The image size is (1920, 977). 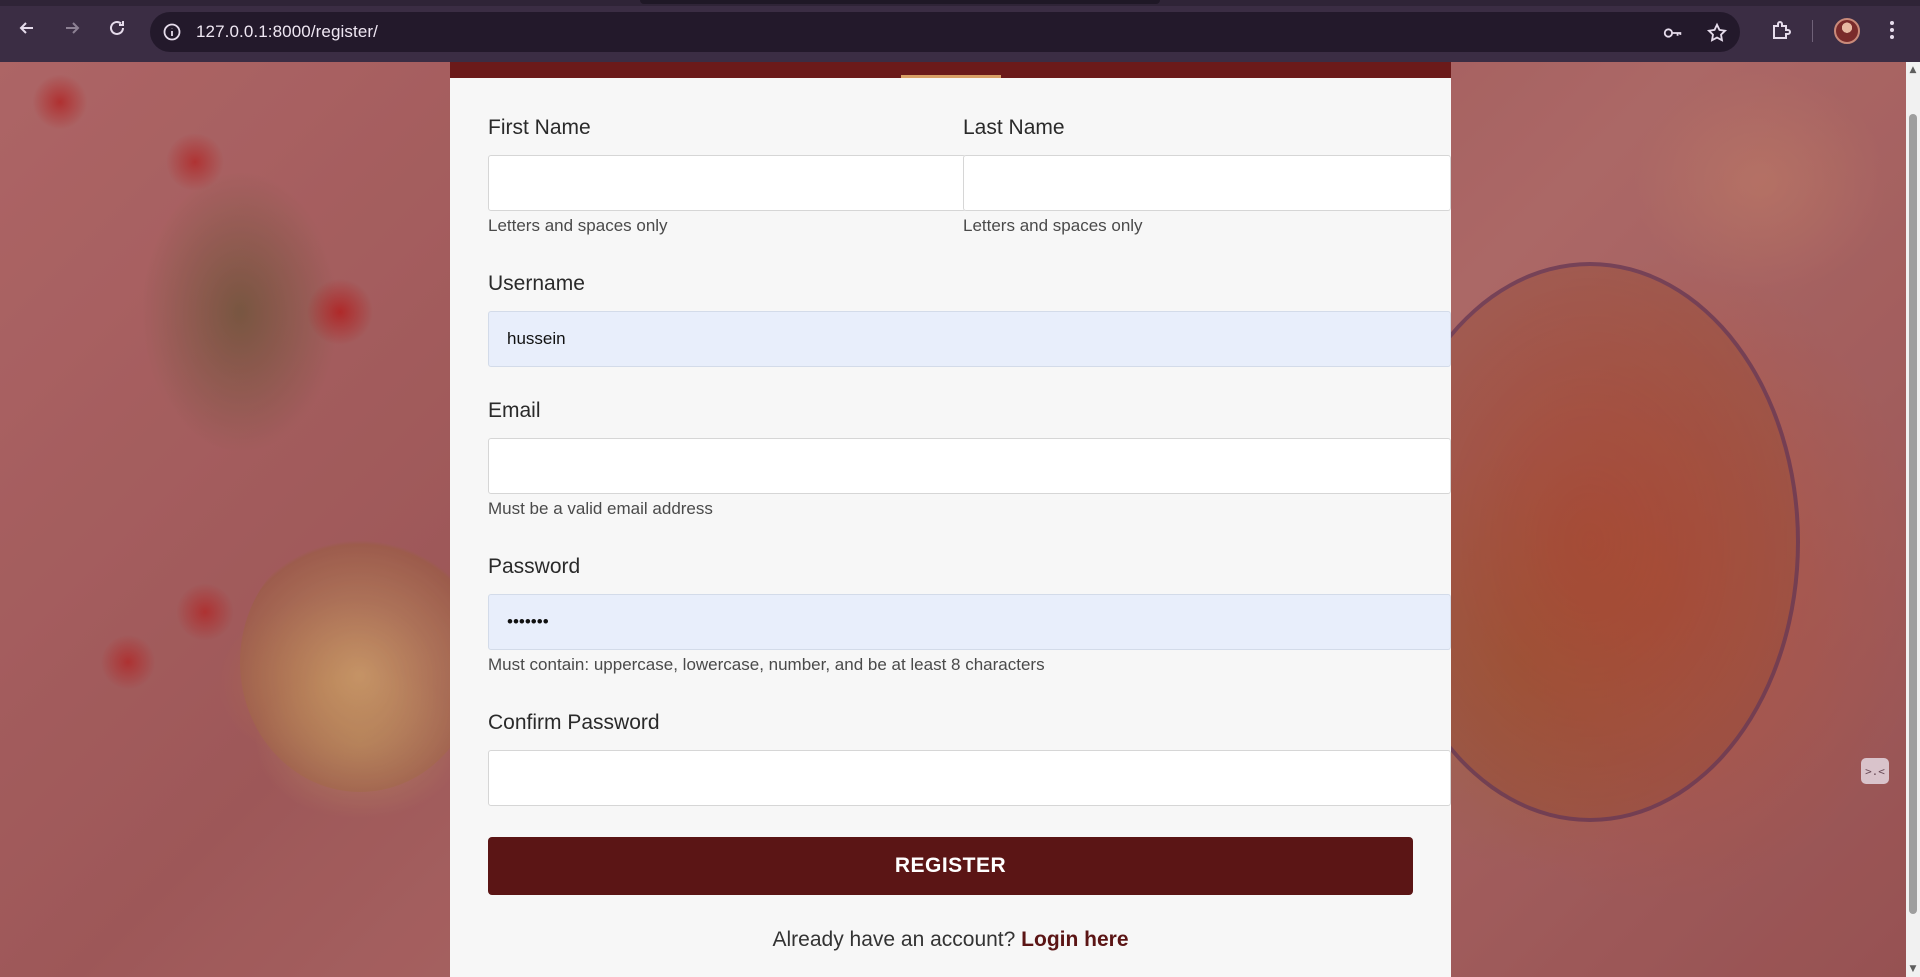 I want to click on browser-toolbar: 127.0.0.1:8000/register/, so click(x=960, y=31).